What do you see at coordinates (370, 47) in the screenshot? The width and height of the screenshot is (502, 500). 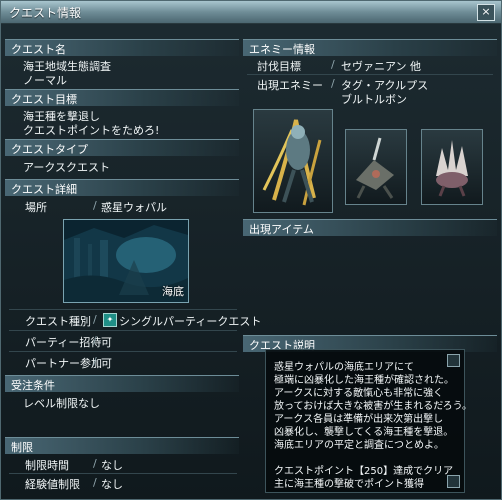 I see `enemy-info-header: エネミー情報` at bounding box center [370, 47].